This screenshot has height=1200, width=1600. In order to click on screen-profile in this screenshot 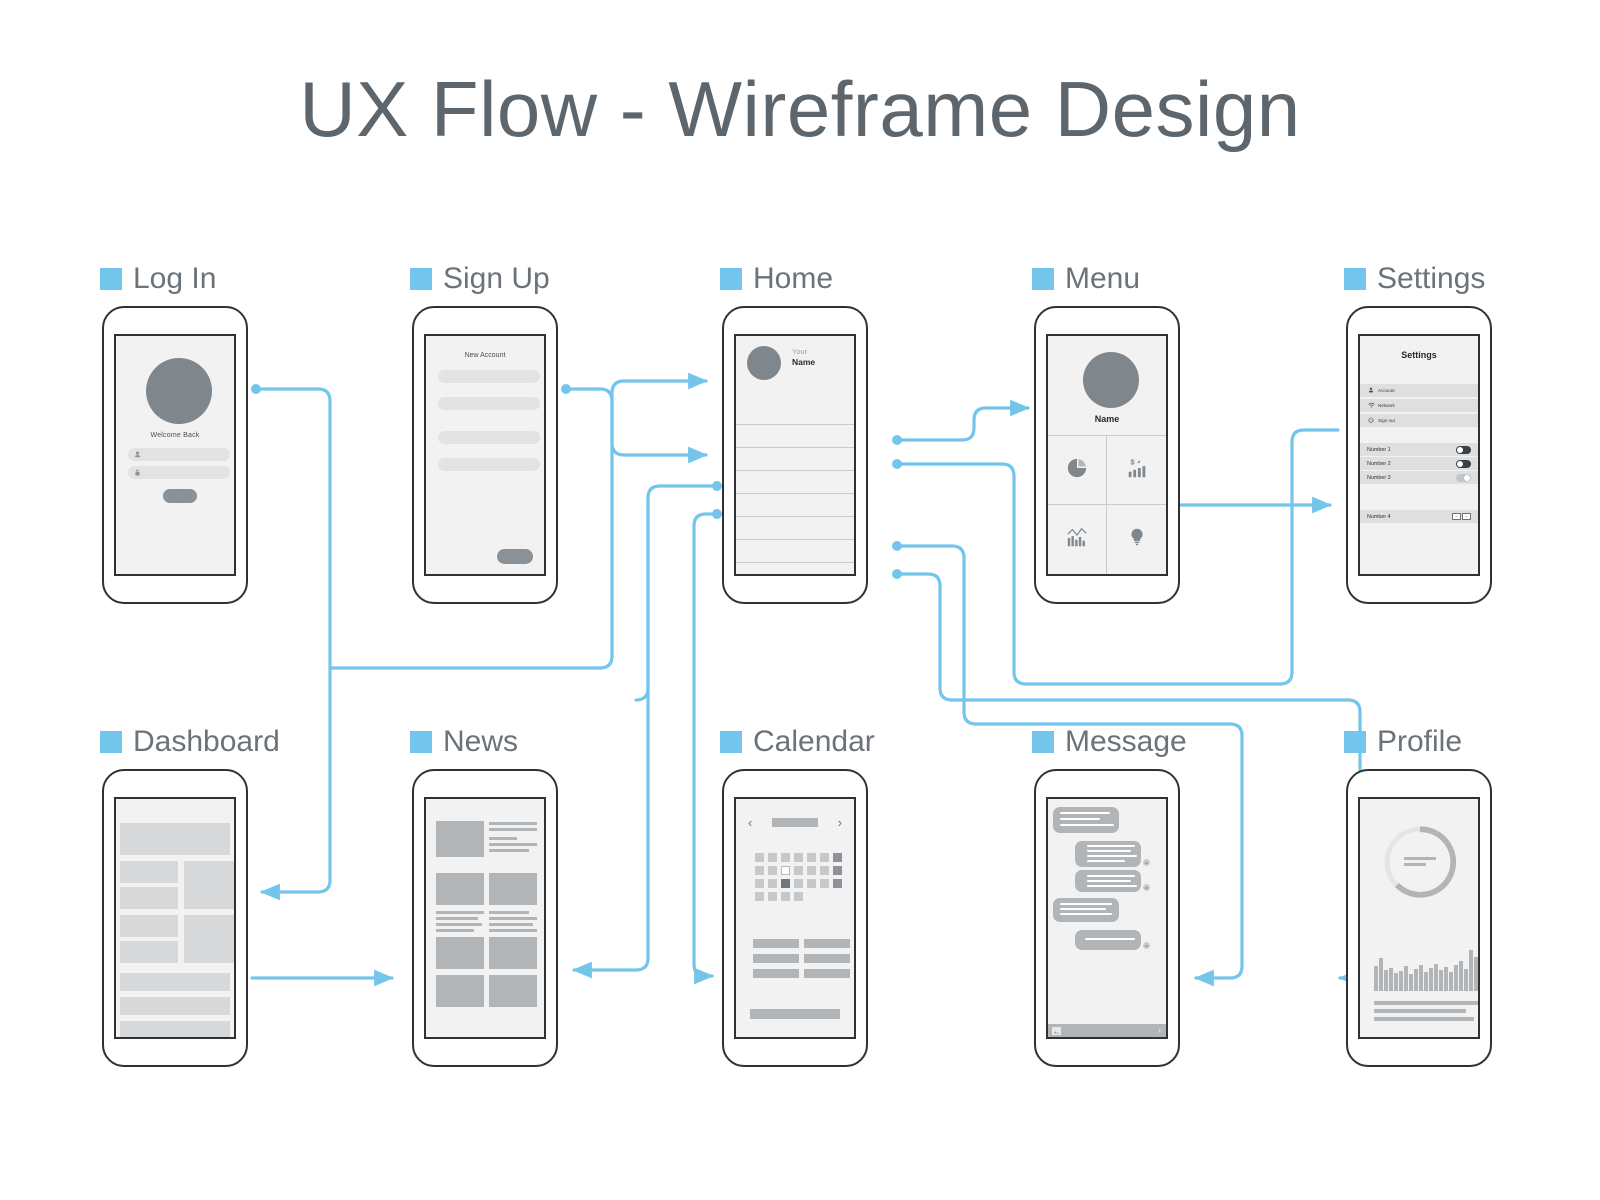, I will do `click(1419, 918)`.